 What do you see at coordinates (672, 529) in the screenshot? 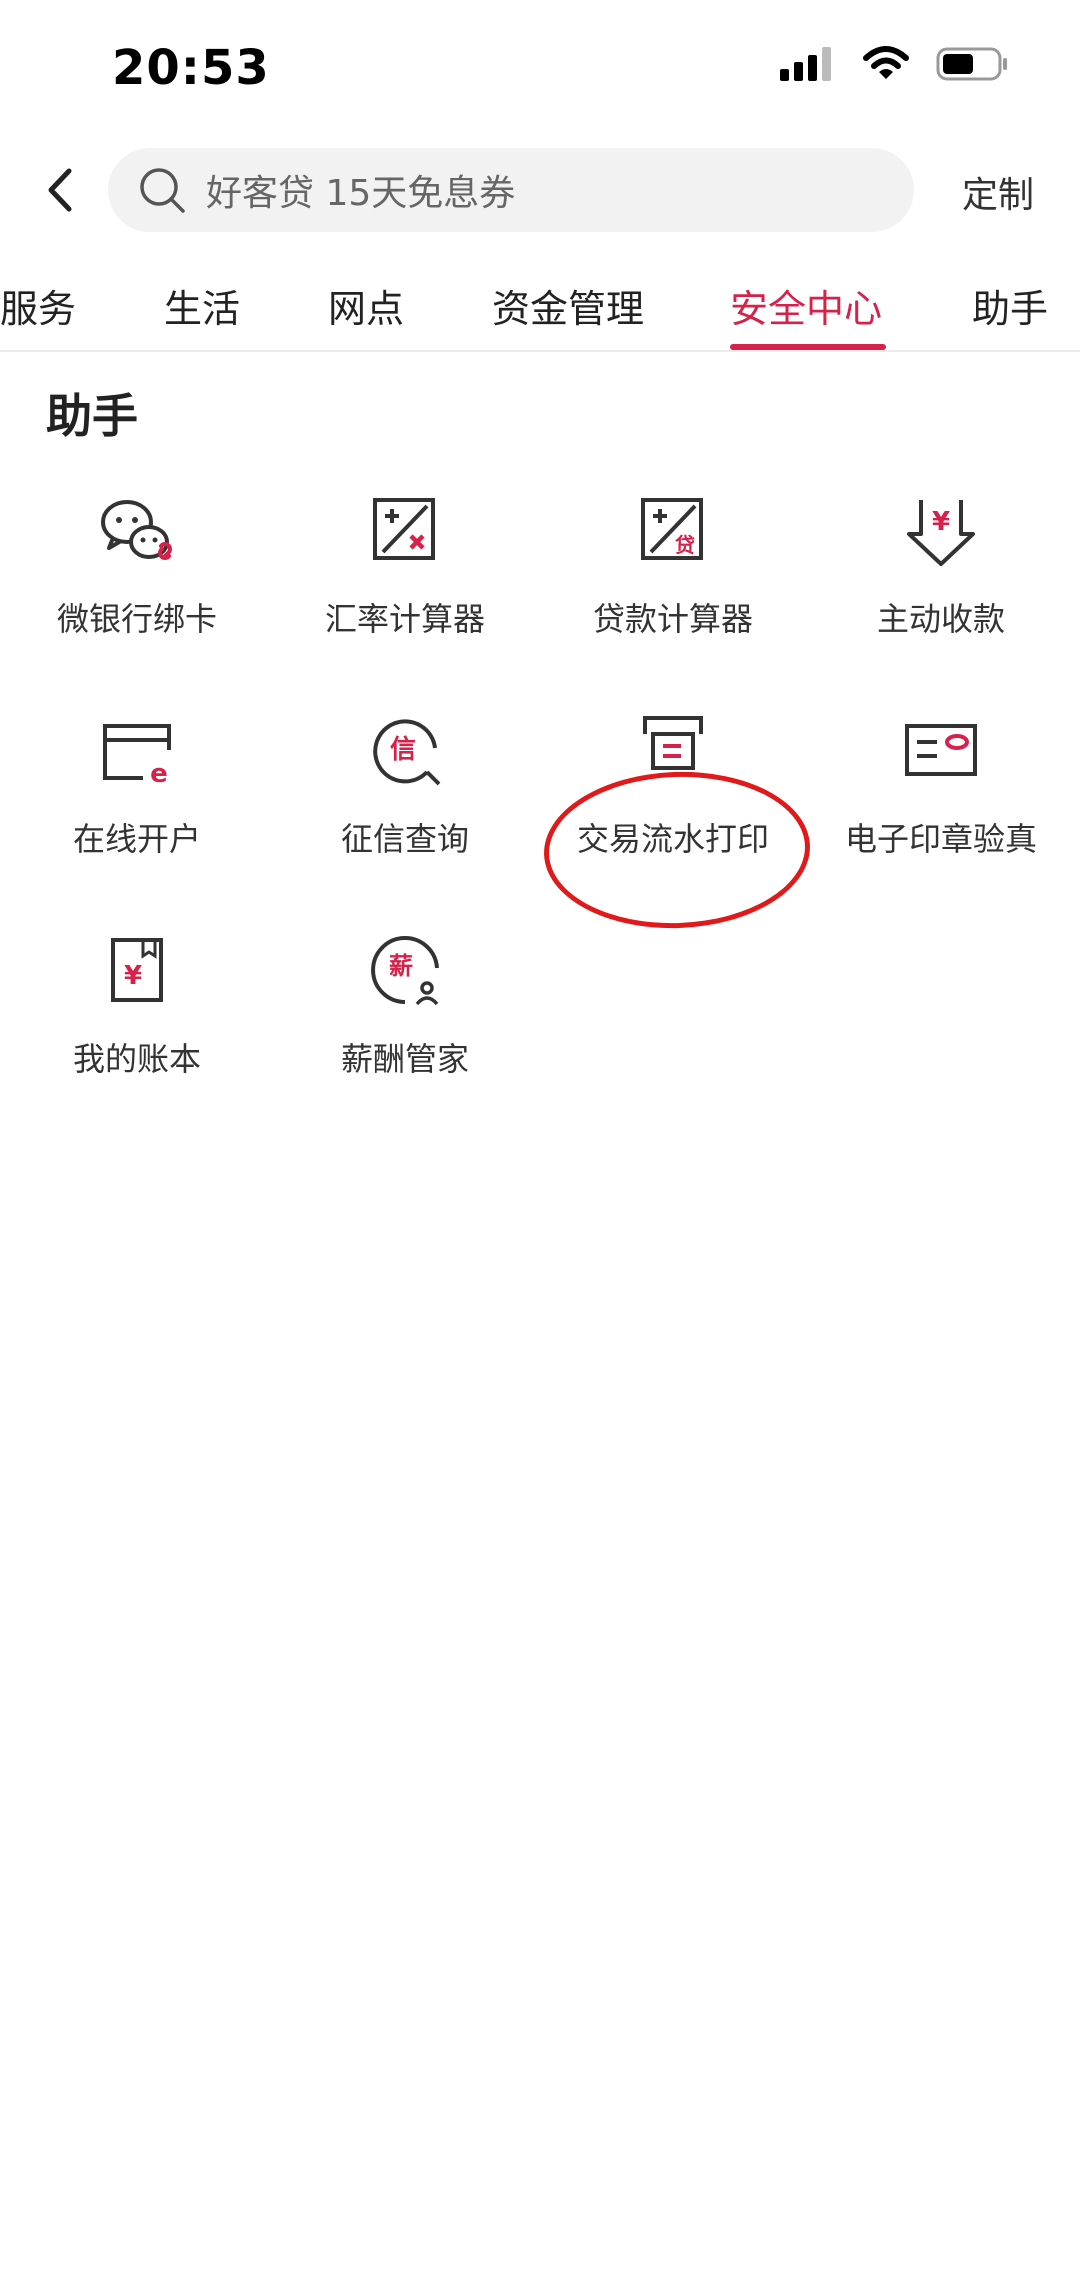
I see `loan-calculator-icon: 贷` at bounding box center [672, 529].